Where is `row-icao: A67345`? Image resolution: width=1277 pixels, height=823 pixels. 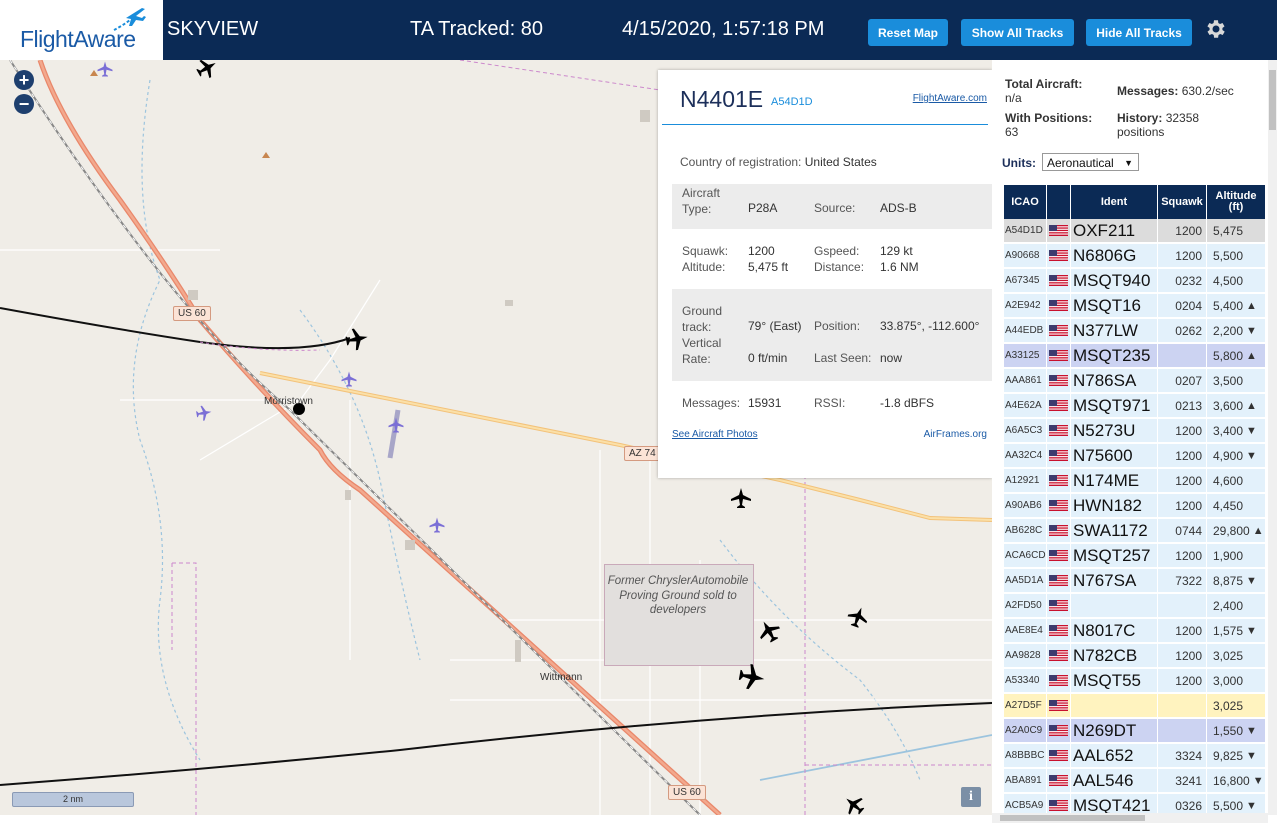 row-icao: A67345 is located at coordinates (1025, 281).